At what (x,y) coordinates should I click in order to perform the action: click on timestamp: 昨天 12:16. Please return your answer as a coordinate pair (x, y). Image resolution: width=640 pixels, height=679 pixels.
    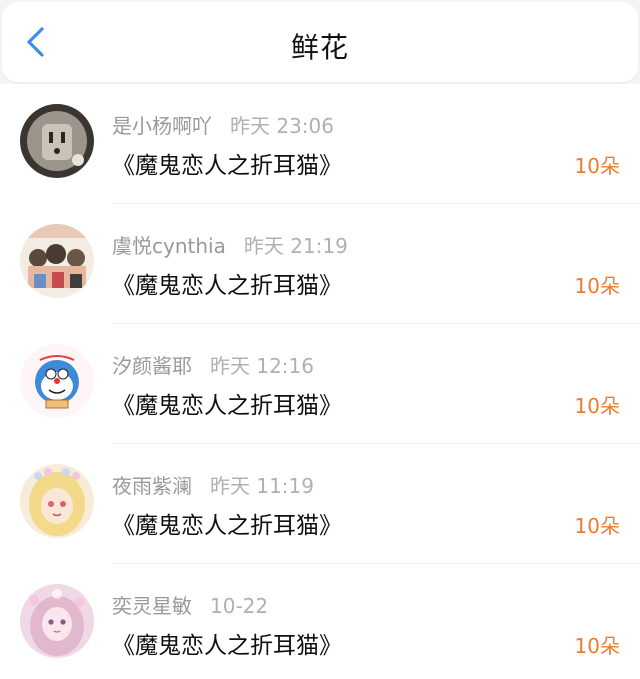
    Looking at the image, I should click on (262, 366).